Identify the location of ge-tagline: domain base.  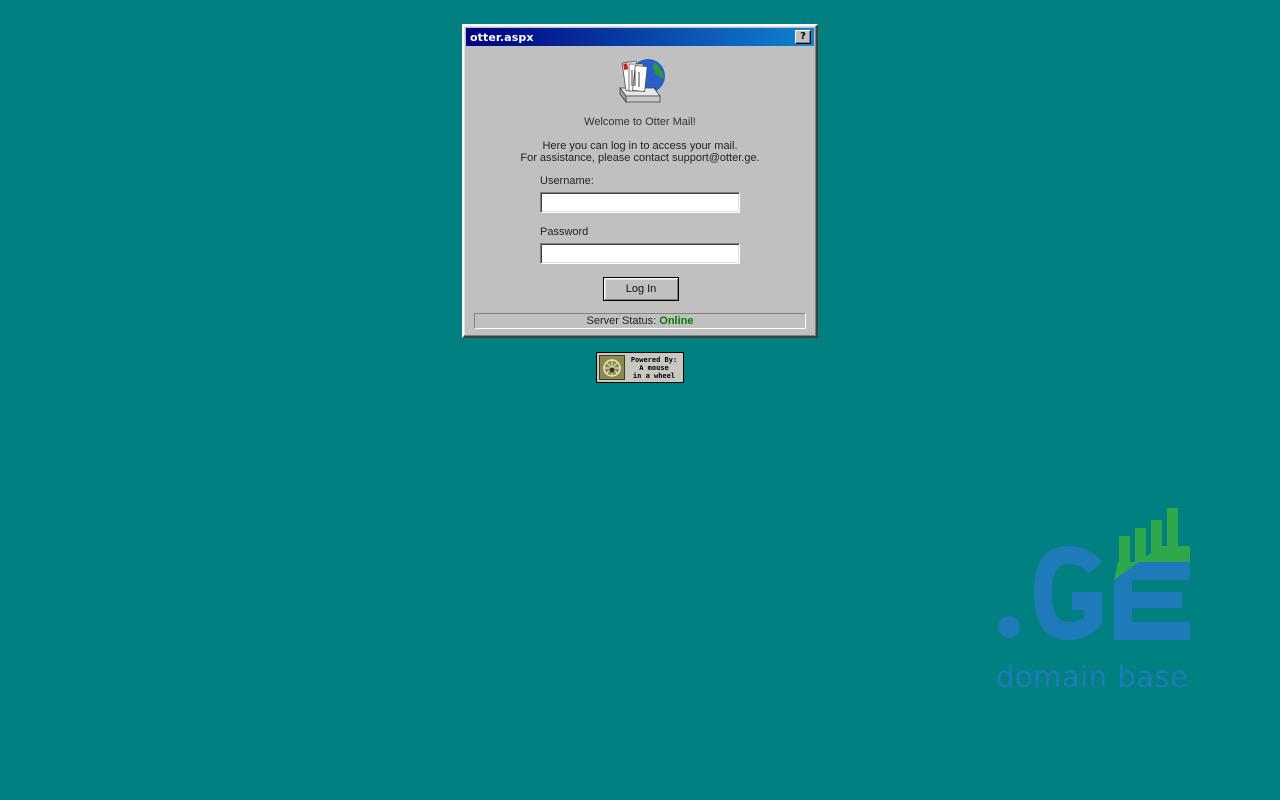
(1092, 677).